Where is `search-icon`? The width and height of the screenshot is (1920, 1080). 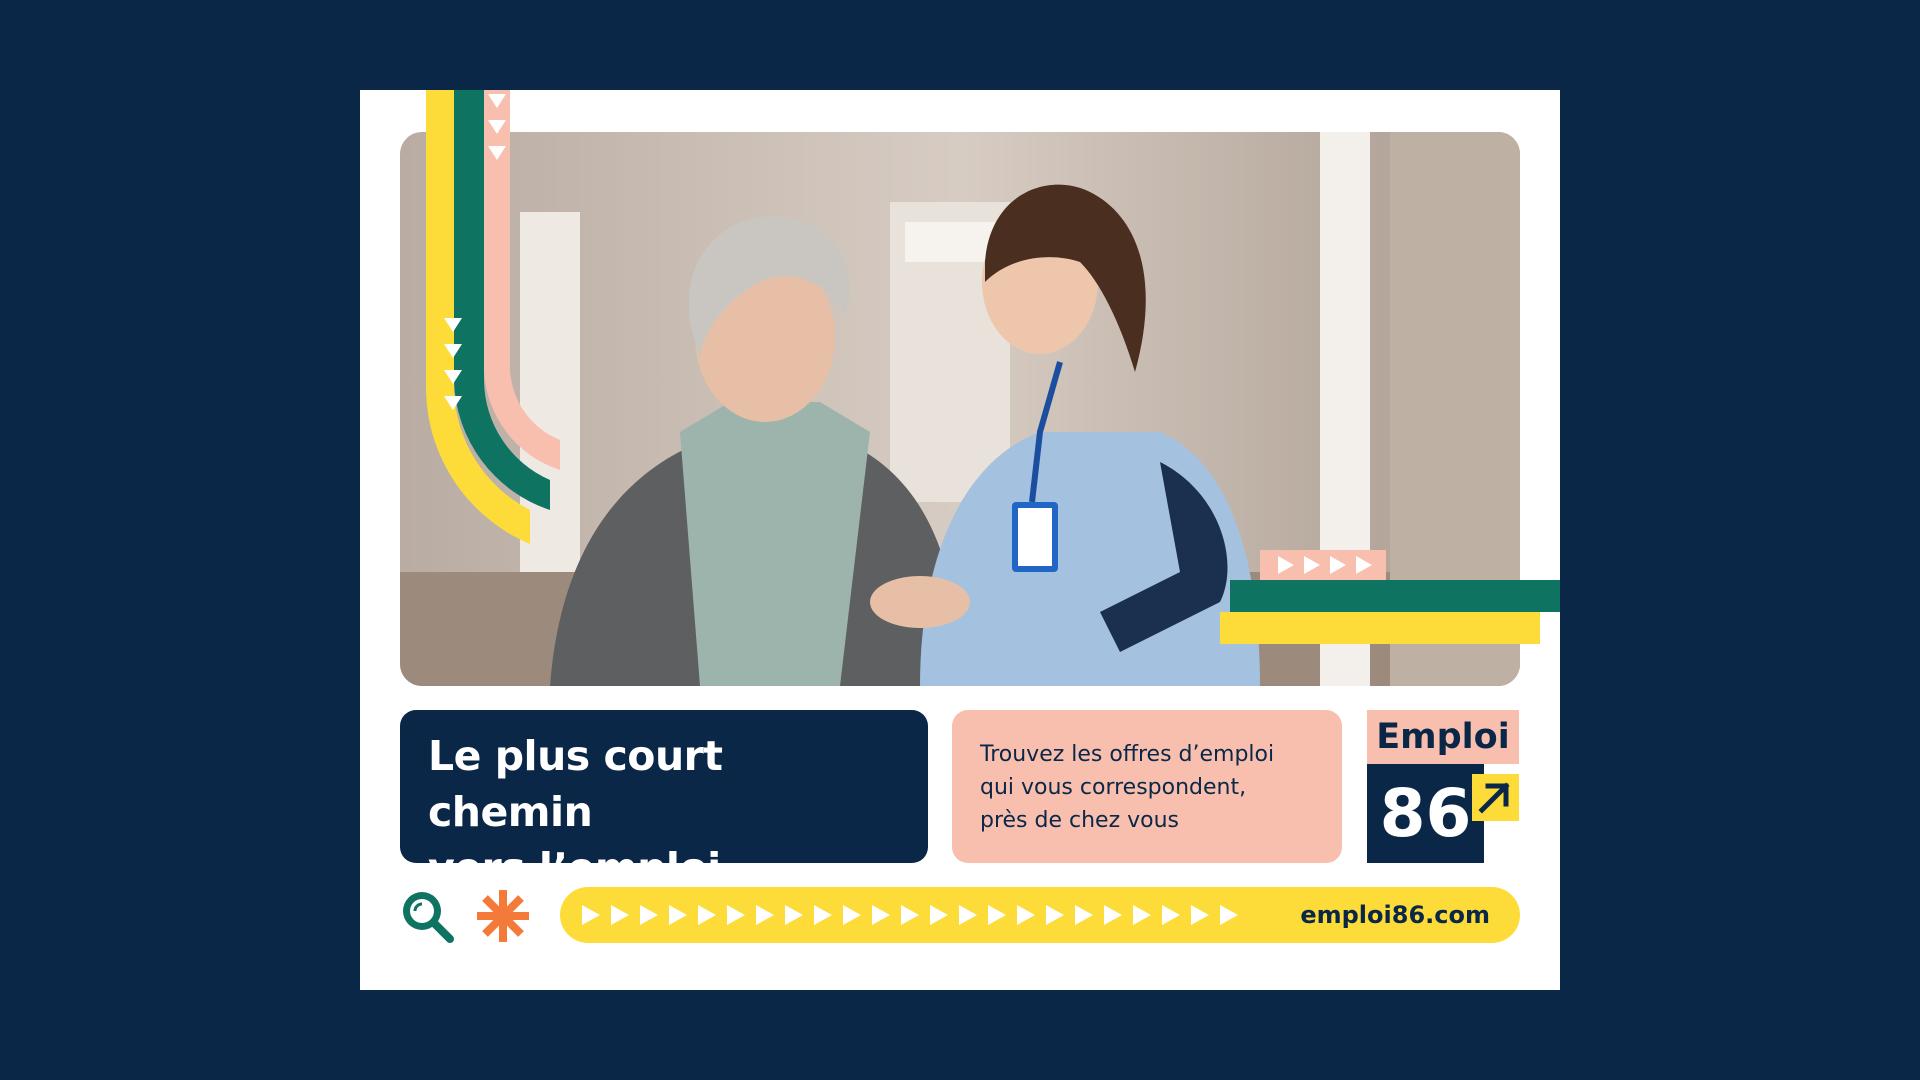
search-icon is located at coordinates (427, 916).